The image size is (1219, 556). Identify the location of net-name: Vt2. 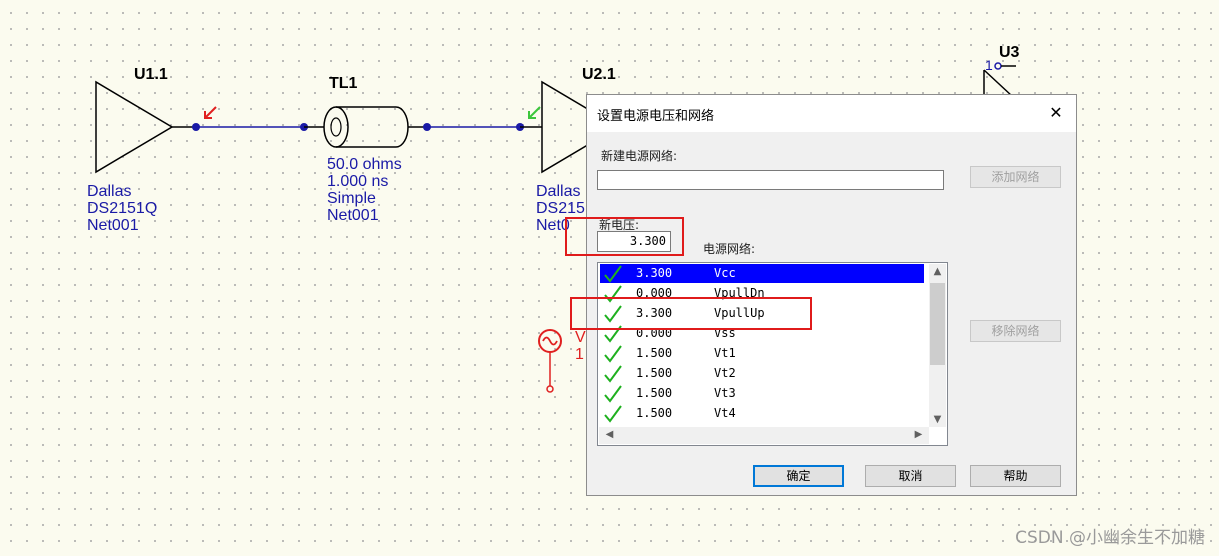
(725, 373).